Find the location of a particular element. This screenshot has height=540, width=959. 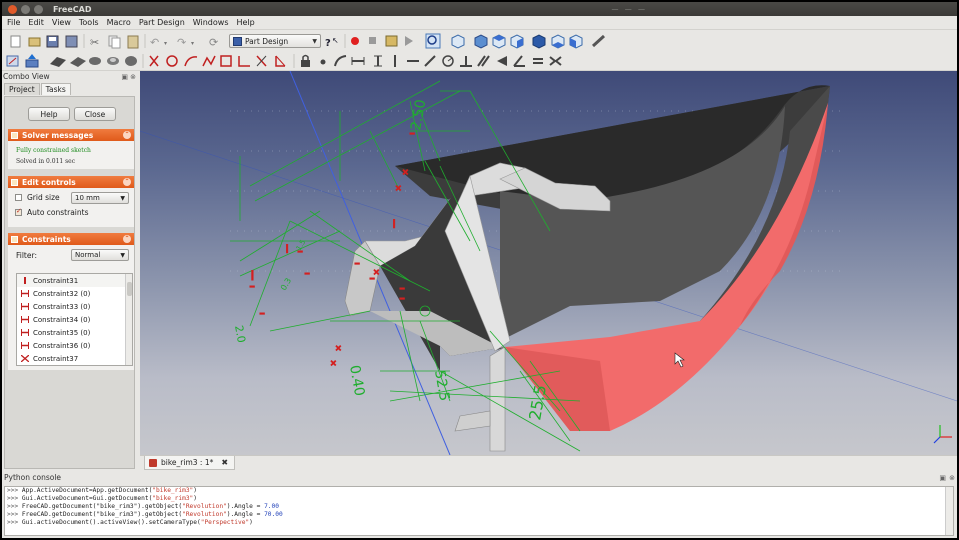

revolution-icon is located at coordinates (131, 61).